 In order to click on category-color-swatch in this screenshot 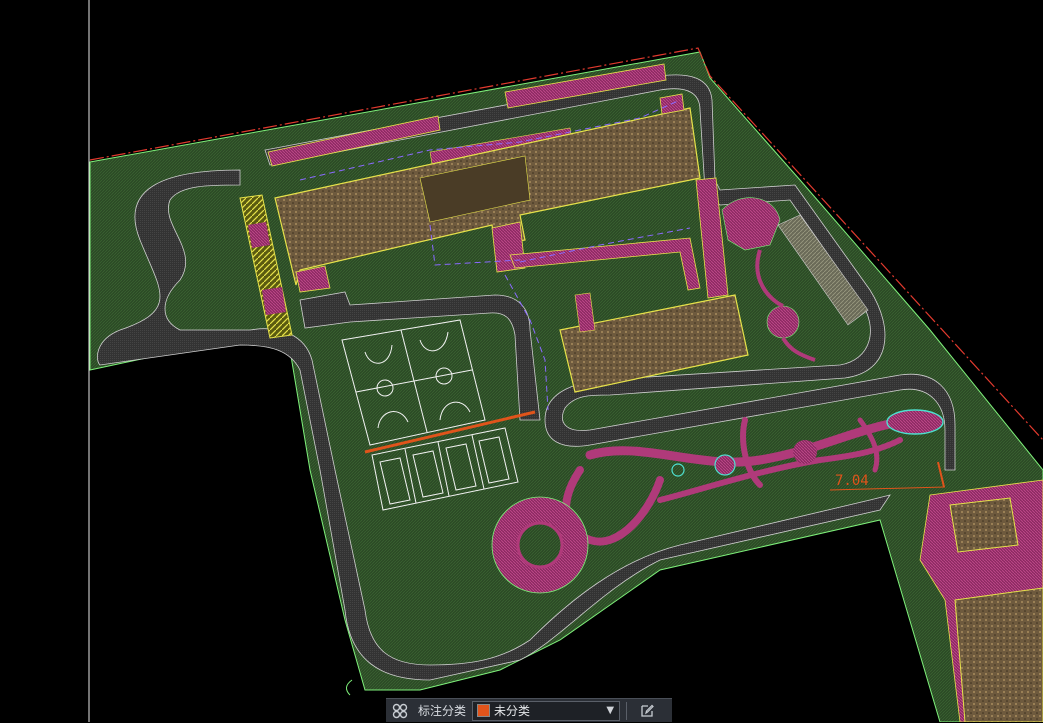, I will do `click(484, 710)`.